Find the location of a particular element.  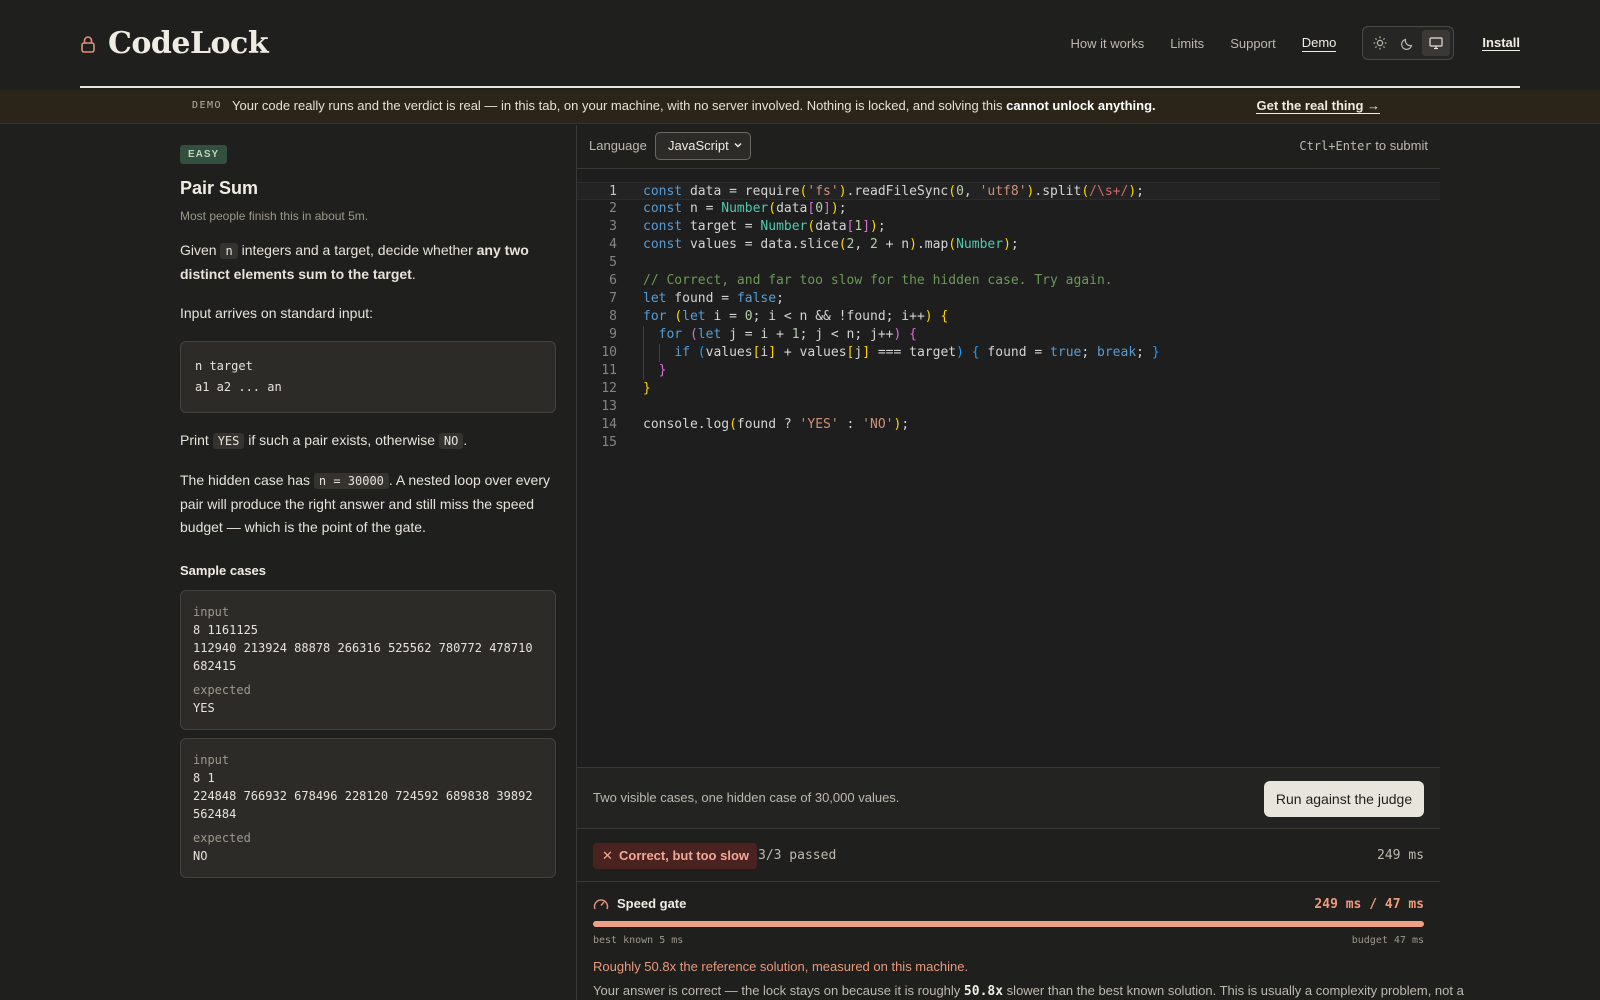

budget-time: budget 47 ms is located at coordinates (1387, 940).